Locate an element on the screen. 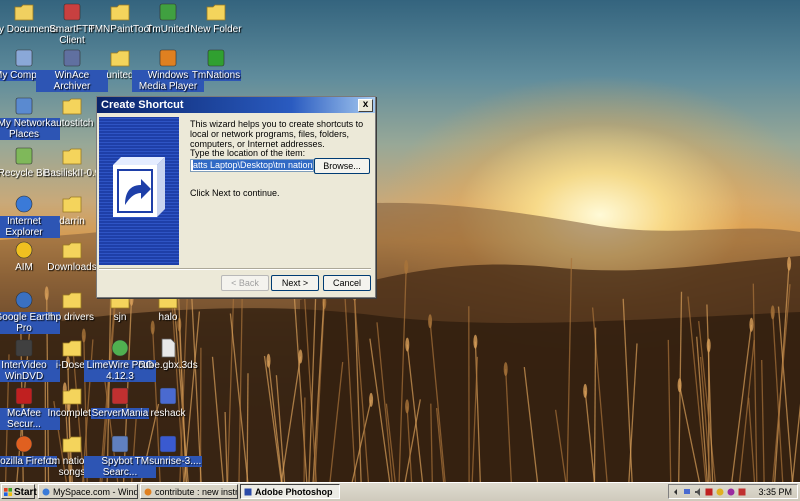 The image size is (800, 501). desktop-icon: TmNations is located at coordinates (216, 71).